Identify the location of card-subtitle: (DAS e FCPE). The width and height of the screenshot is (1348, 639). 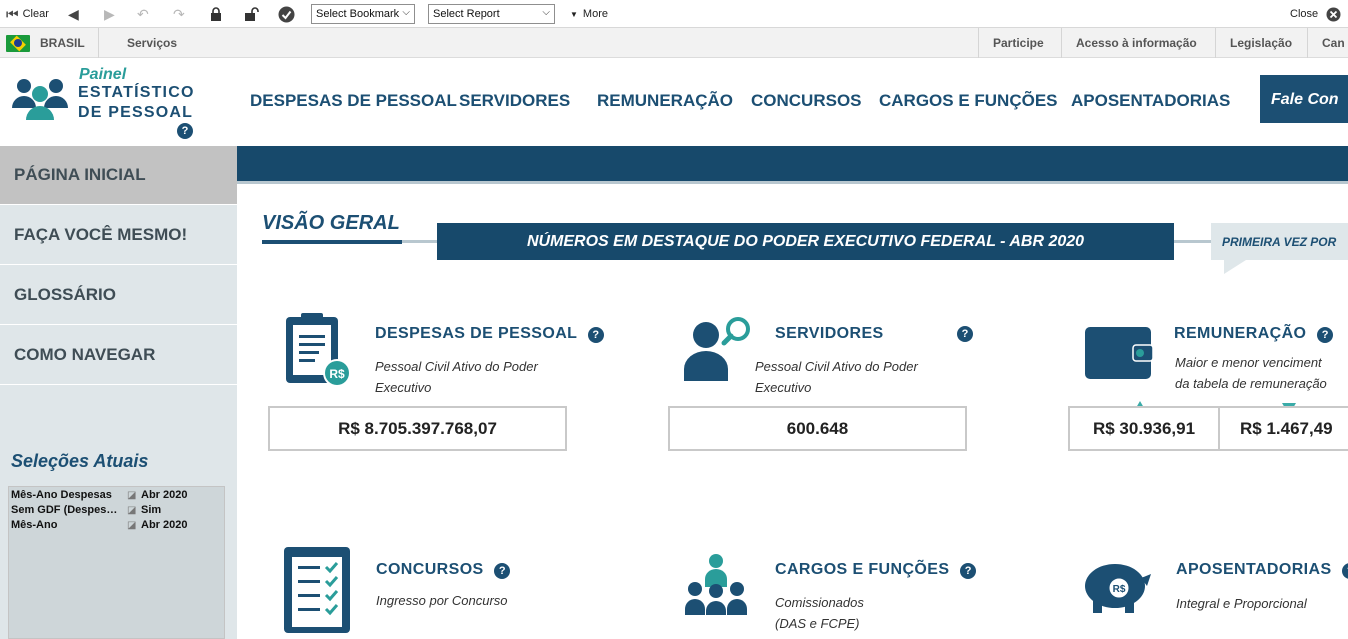
(817, 623).